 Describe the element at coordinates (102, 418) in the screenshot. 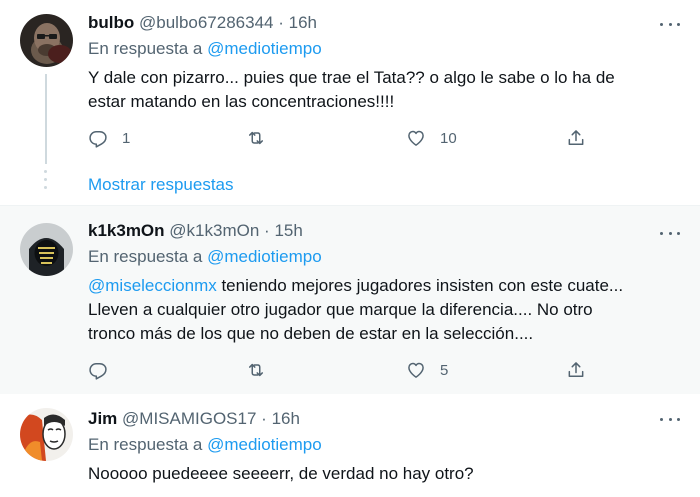

I see `display-name: Jim` at that location.